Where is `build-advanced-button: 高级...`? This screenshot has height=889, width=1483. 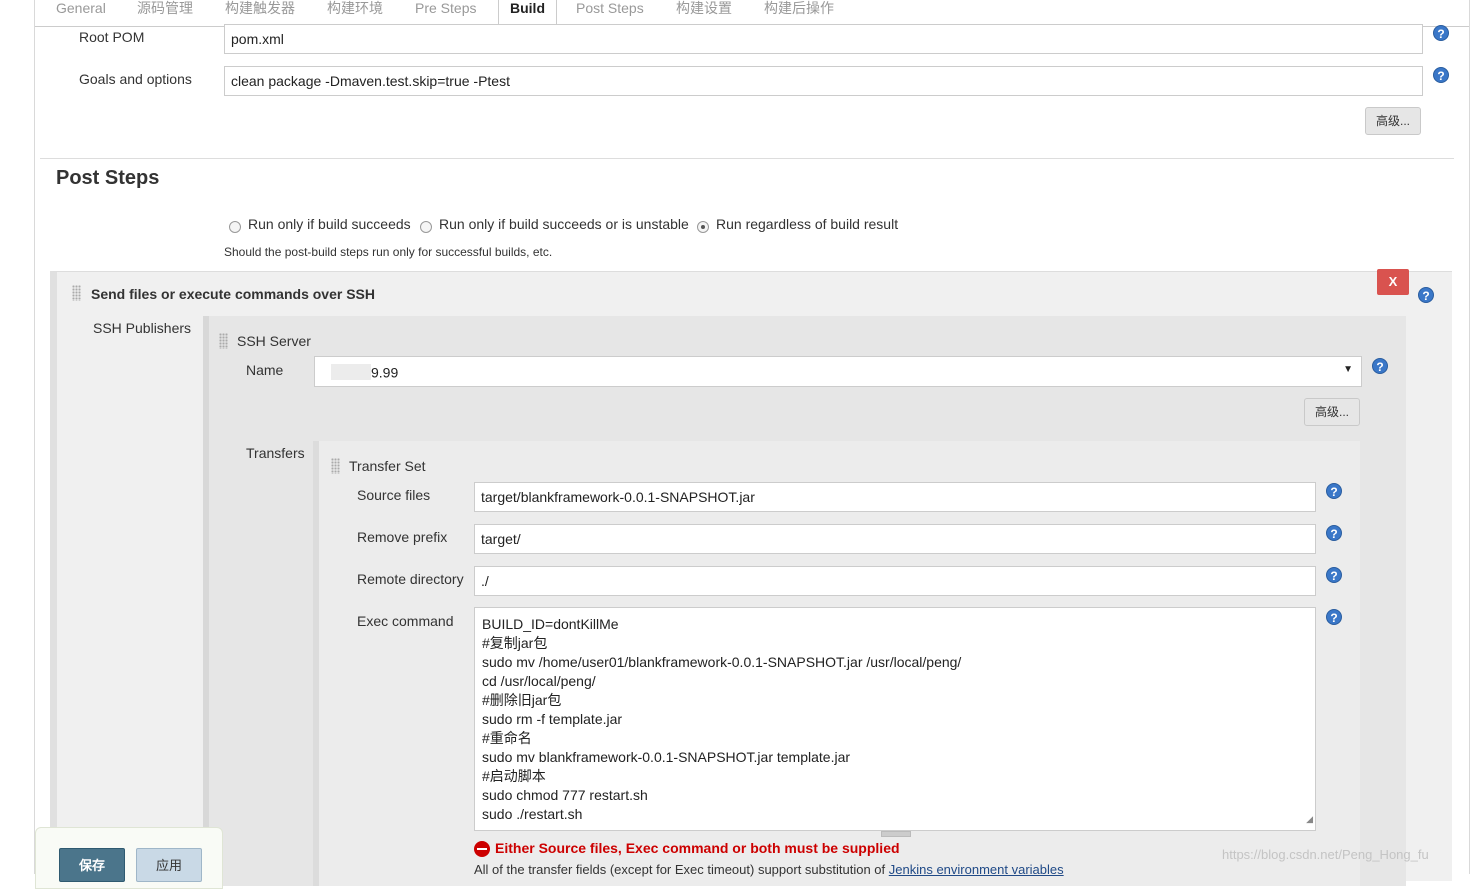 build-advanced-button: 高级... is located at coordinates (1393, 121).